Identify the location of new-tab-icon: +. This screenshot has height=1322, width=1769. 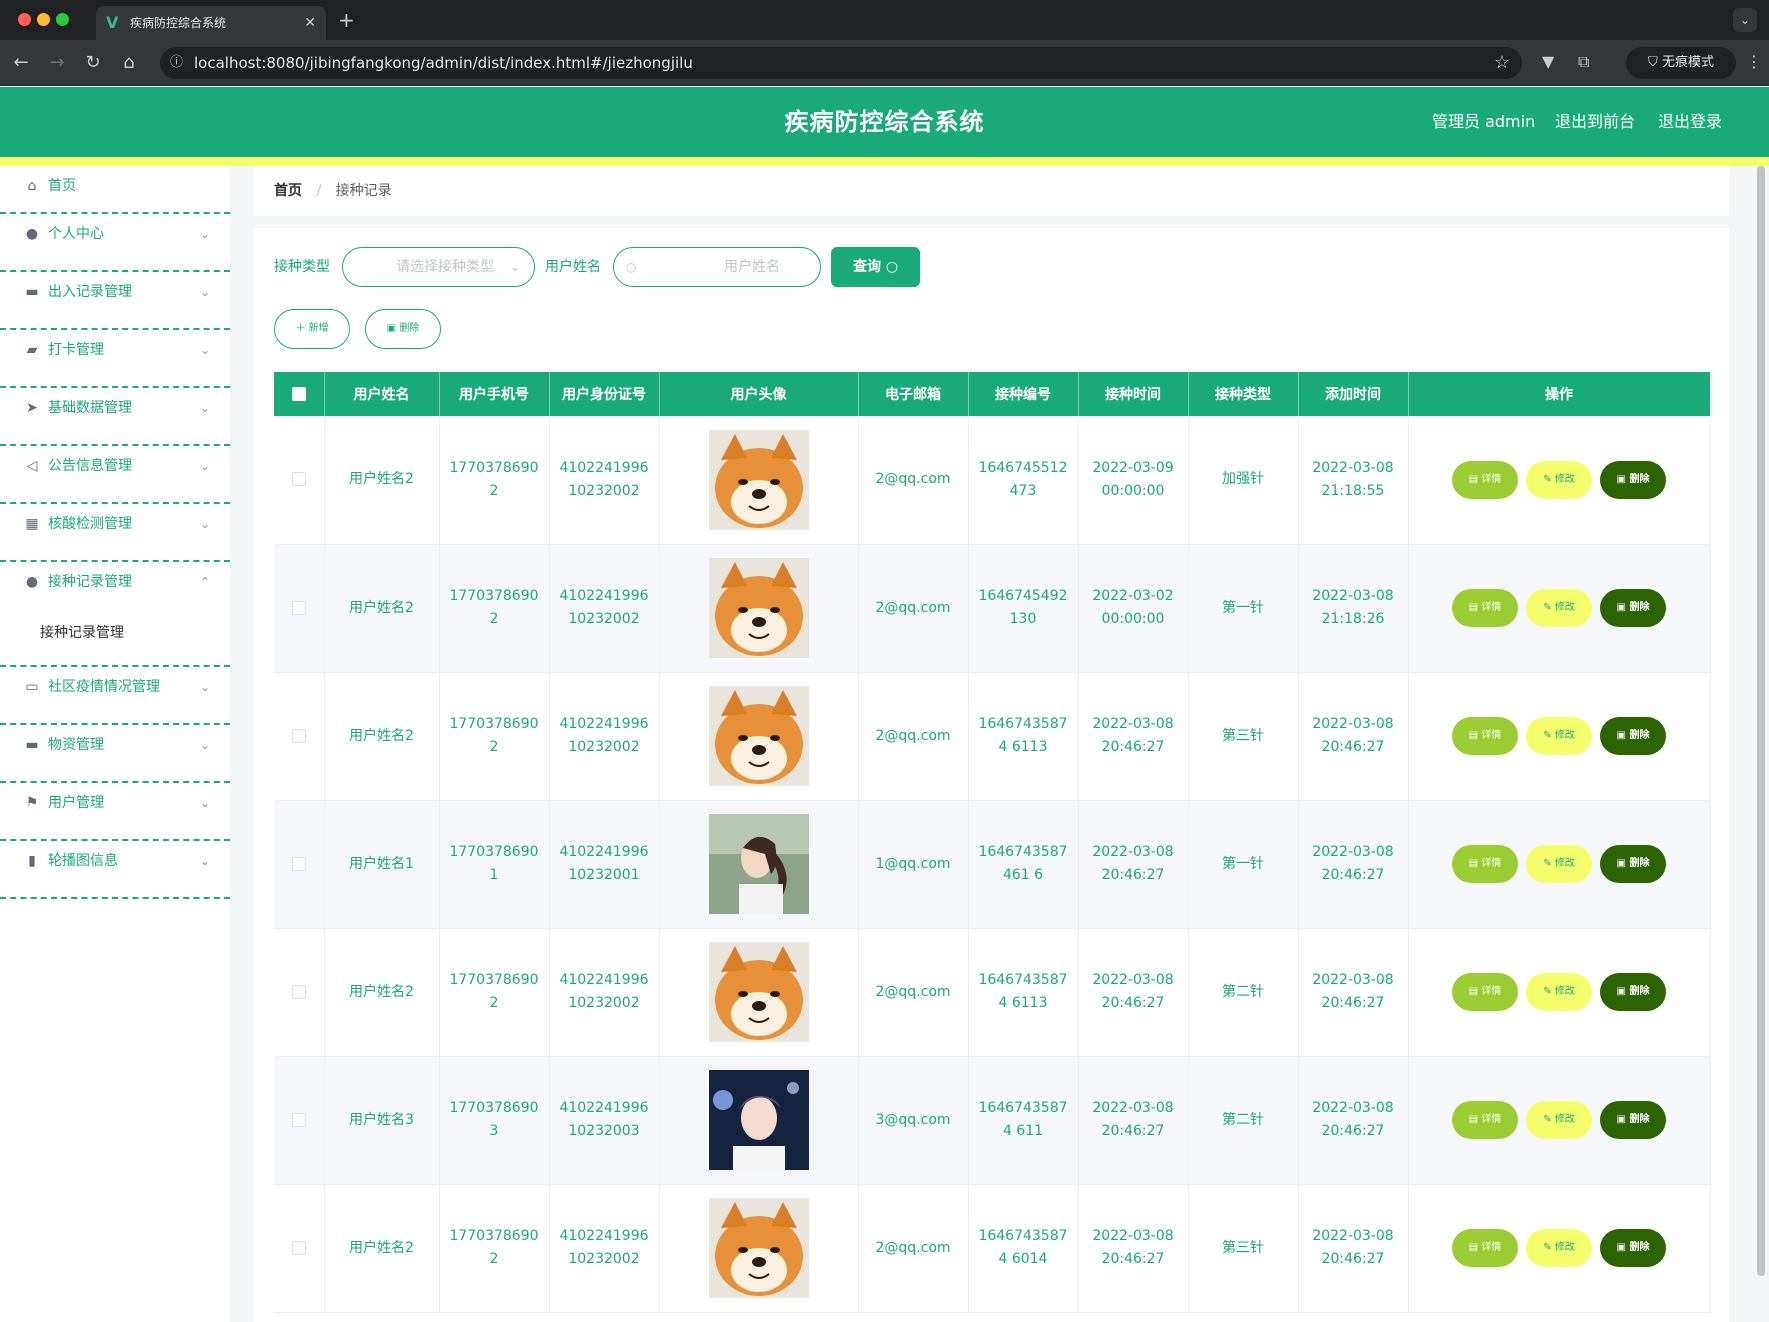
(346, 20).